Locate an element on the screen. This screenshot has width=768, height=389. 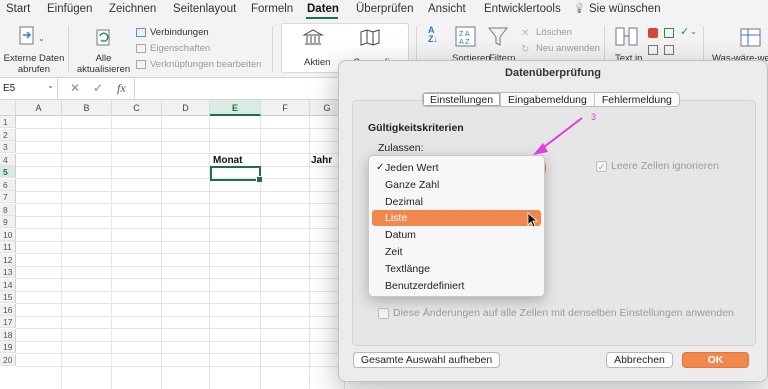
mouse-cursor-icon is located at coordinates (533, 220).